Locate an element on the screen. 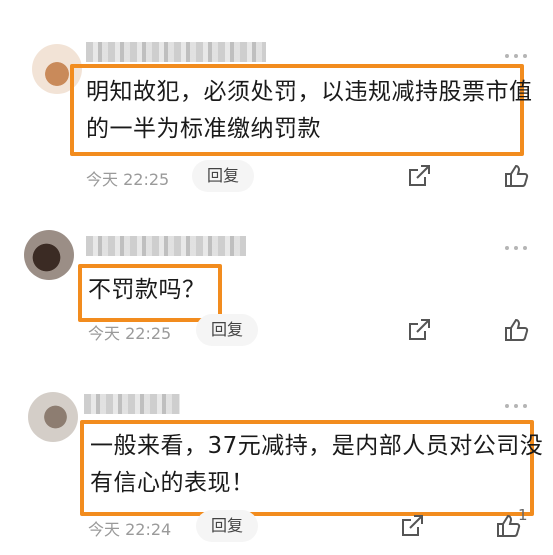  comment-text-line: 有信心的表现！ is located at coordinates (172, 483).